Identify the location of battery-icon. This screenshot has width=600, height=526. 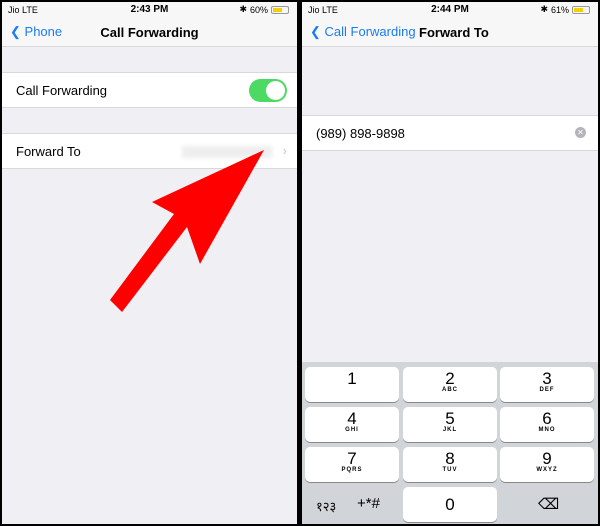
(581, 9).